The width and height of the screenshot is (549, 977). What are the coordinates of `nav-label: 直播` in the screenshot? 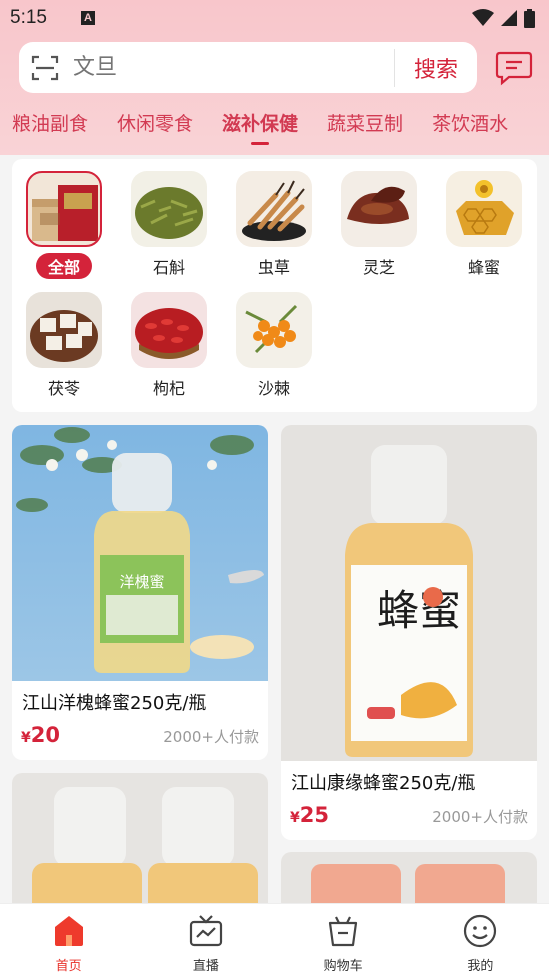 It's located at (205, 966).